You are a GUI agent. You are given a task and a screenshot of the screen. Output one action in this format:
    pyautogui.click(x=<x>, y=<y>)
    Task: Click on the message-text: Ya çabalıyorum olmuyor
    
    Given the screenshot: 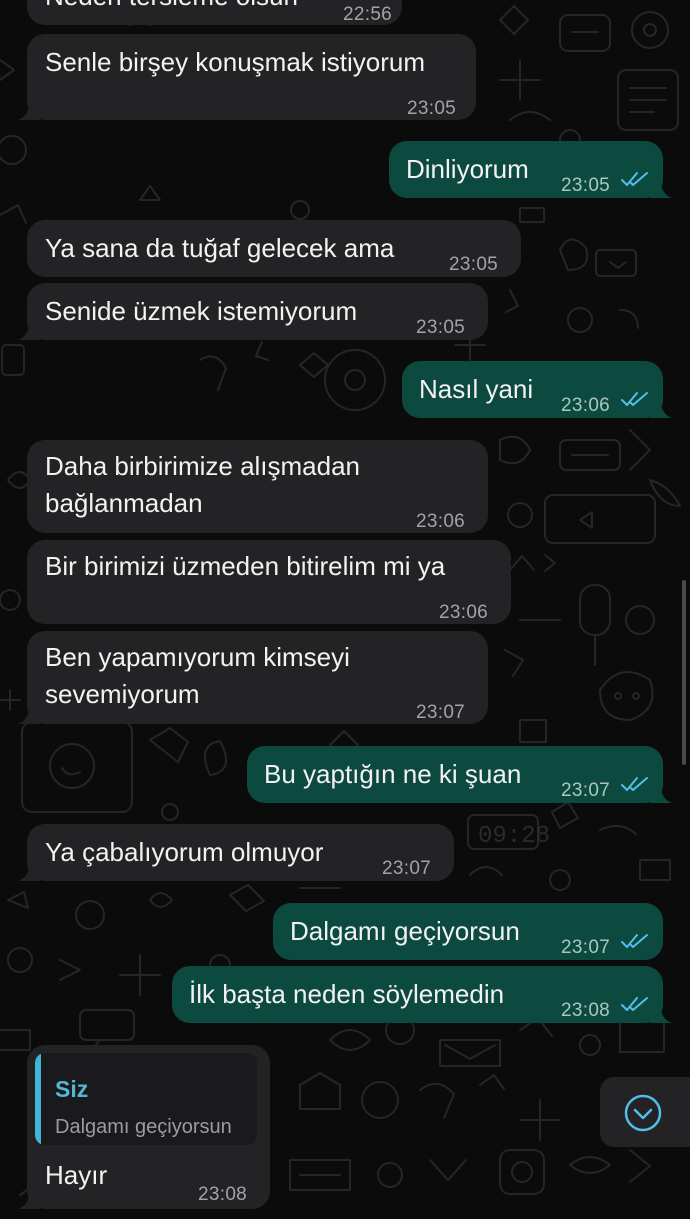 What is the action you would take?
    pyautogui.click(x=184, y=852)
    